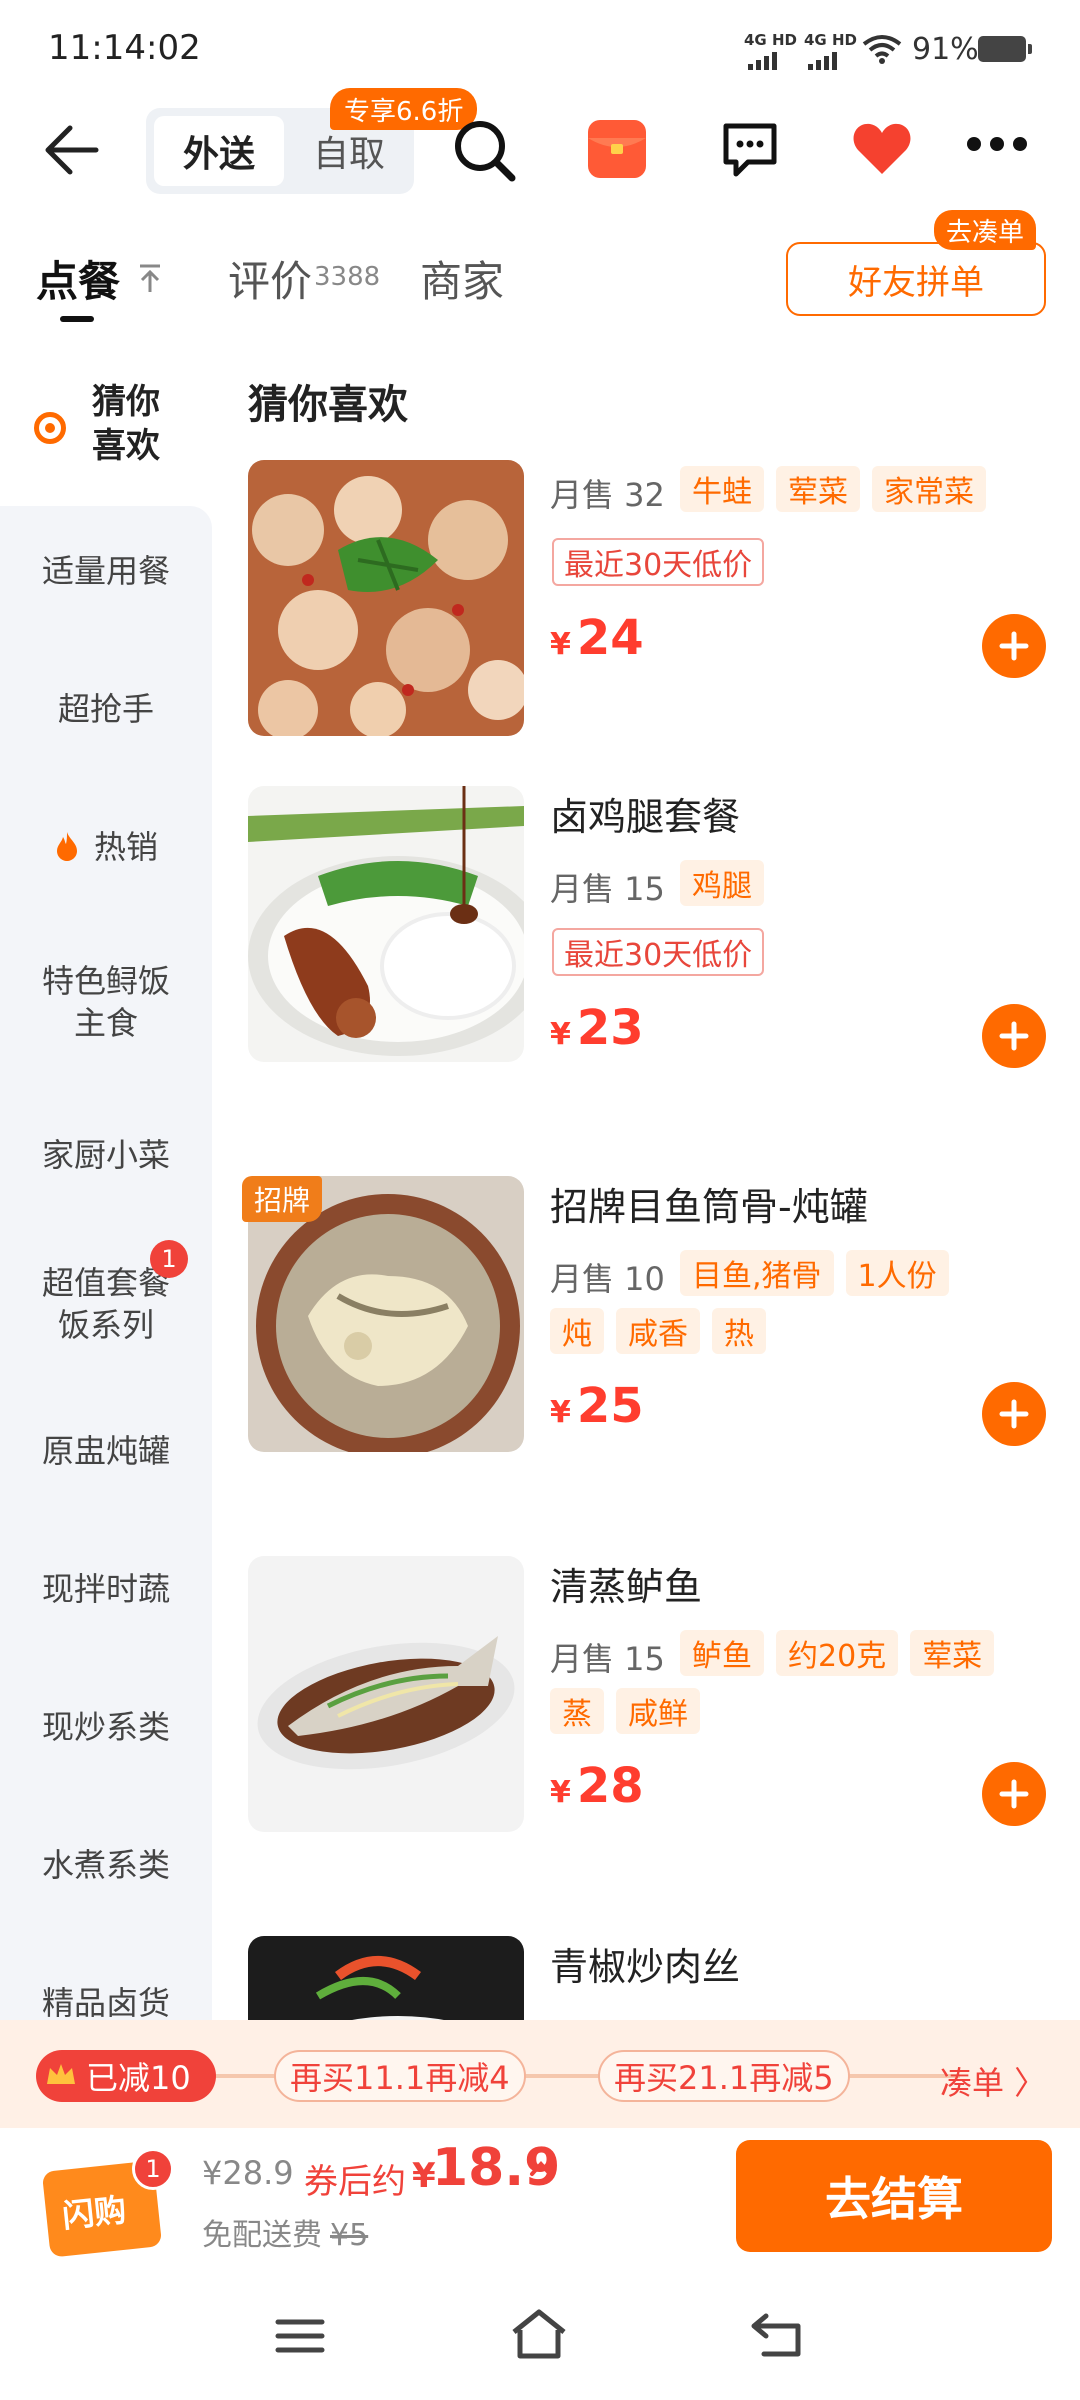 This screenshot has width=1080, height=2400. Describe the element at coordinates (77, 319) in the screenshot. I see `active-tab-indicator` at that location.